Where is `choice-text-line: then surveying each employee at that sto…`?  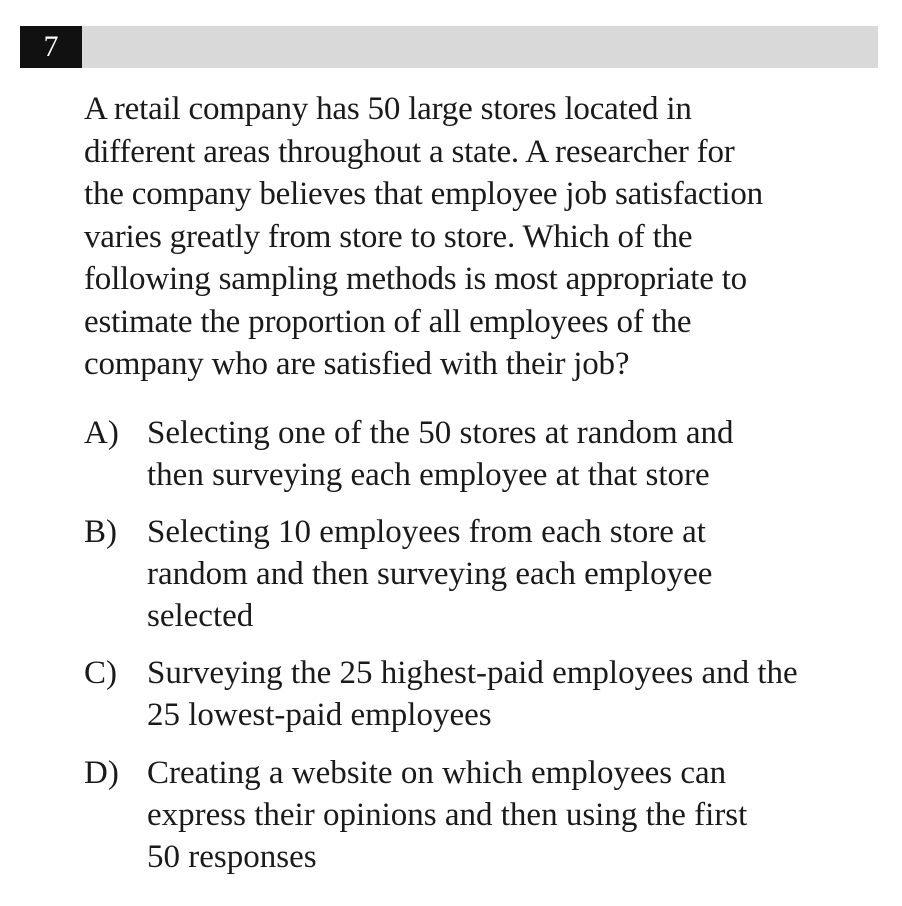
choice-text-line: then surveying each employee at that sto… is located at coordinates (428, 475).